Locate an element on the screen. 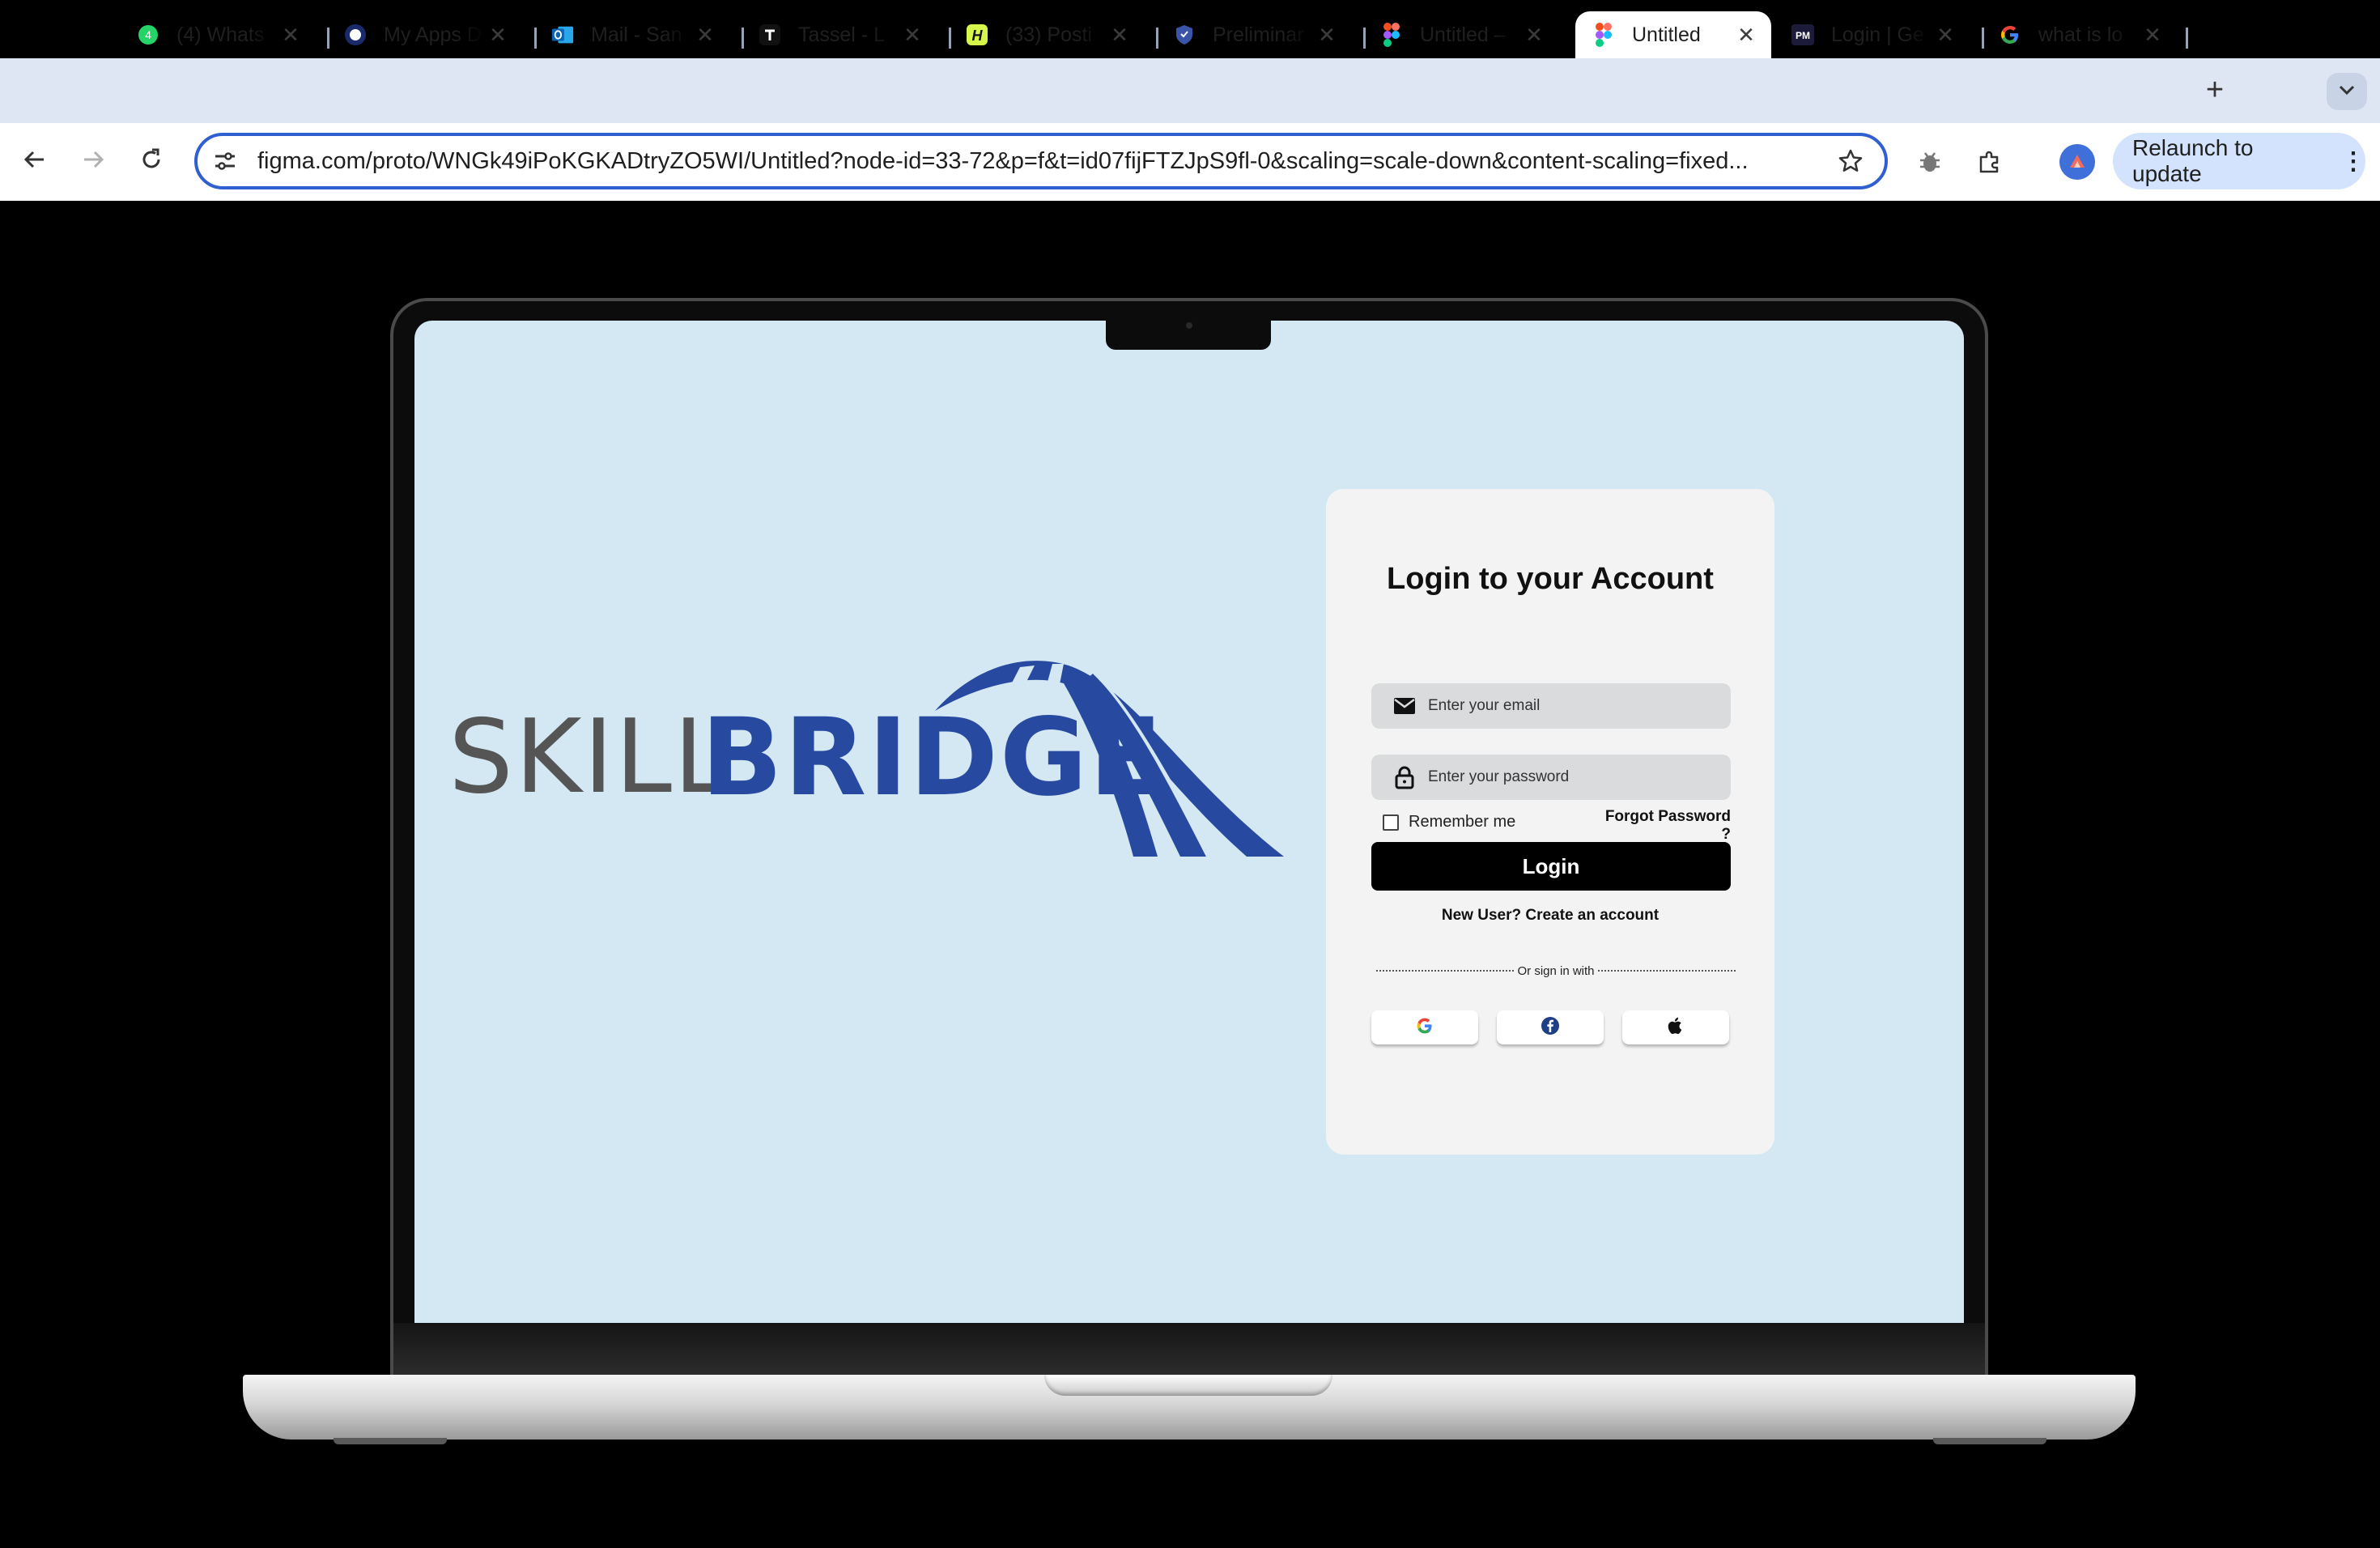  laptop-groove is located at coordinates (1188, 1386).